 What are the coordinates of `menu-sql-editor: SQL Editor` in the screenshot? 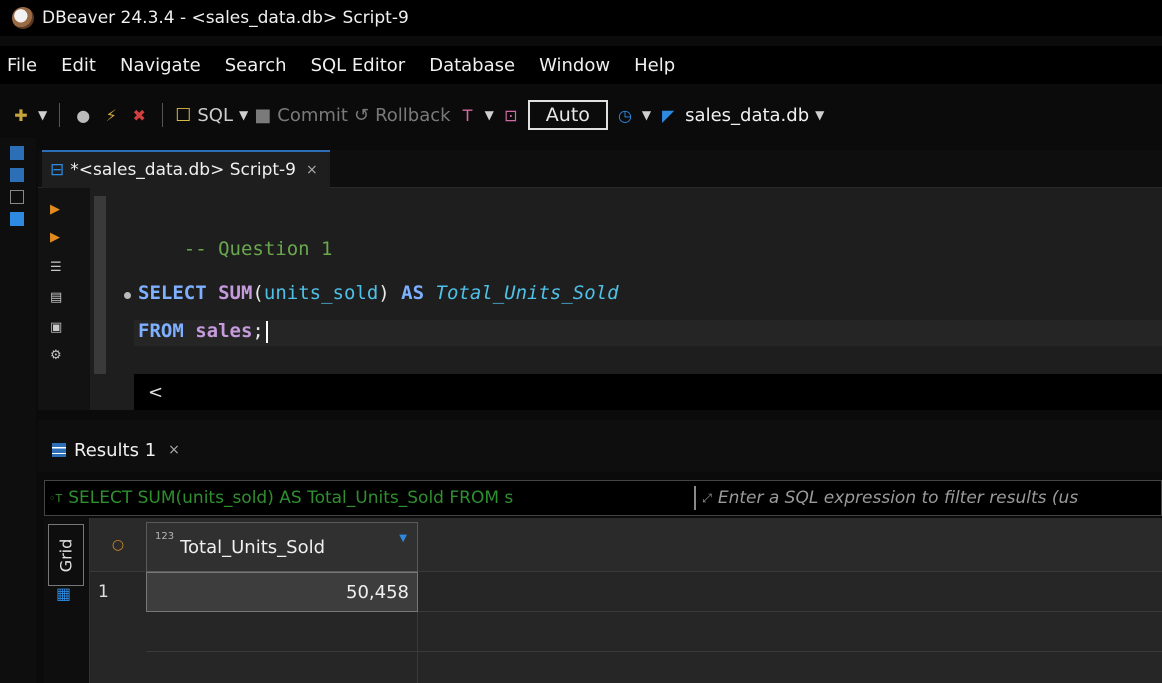 It's located at (358, 65).